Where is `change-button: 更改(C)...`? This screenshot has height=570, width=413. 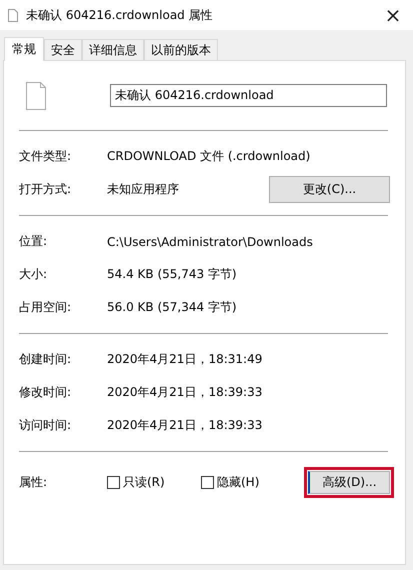 change-button: 更改(C)... is located at coordinates (329, 189).